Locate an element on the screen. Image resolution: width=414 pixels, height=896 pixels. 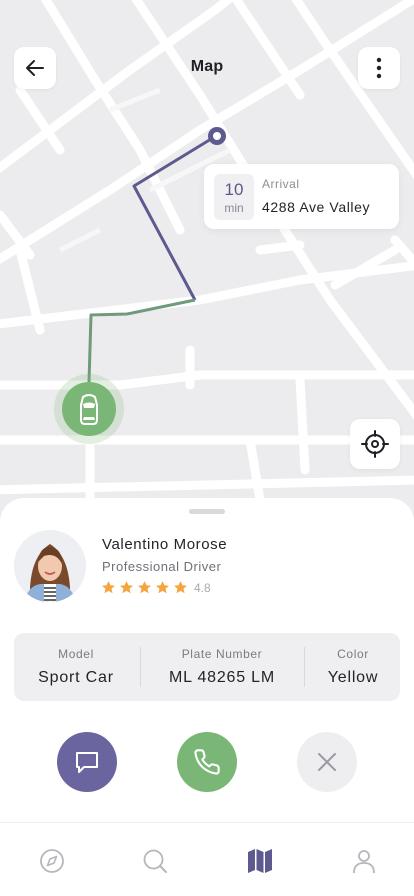
driver-name: Valentino Morose is located at coordinates (165, 544).